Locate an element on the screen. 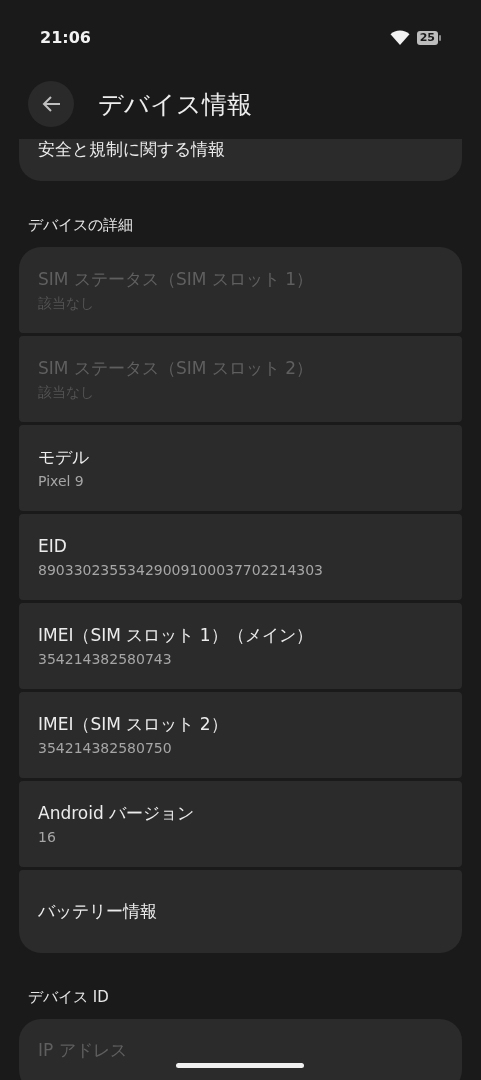 The width and height of the screenshot is (481, 1080). navigation-handle is located at coordinates (240, 1065).